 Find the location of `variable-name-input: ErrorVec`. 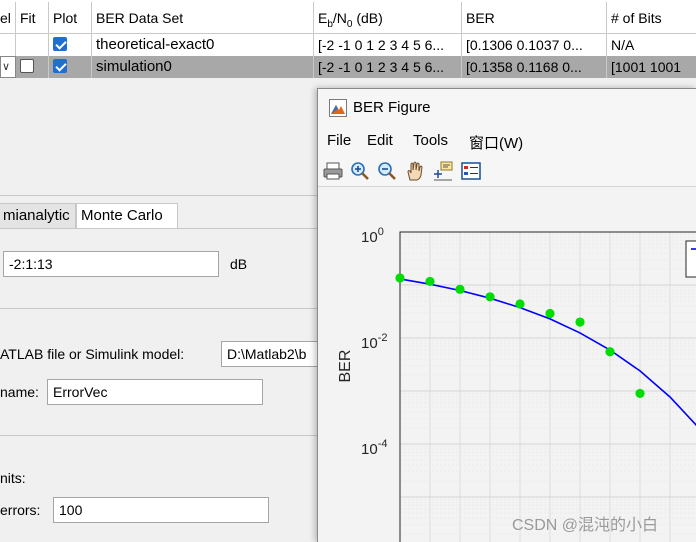

variable-name-input: ErrorVec is located at coordinates (155, 392).